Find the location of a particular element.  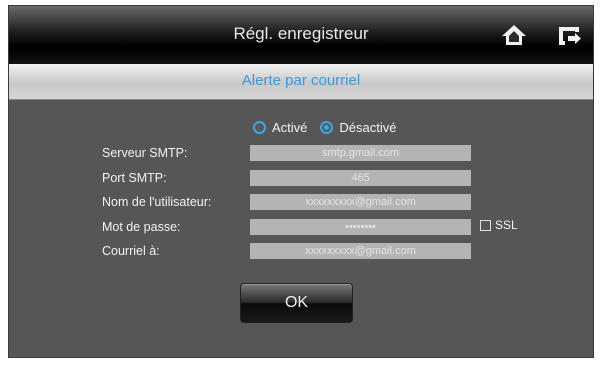

radio-enabled: Activé is located at coordinates (280, 127).